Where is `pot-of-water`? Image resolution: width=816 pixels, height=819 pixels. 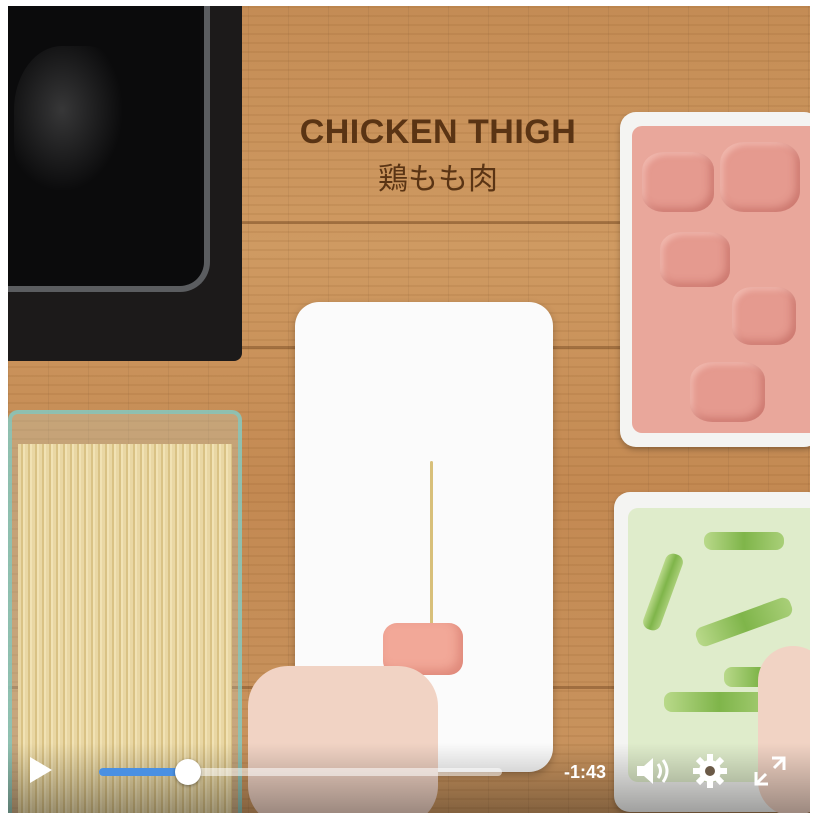
pot-of-water is located at coordinates (109, 149).